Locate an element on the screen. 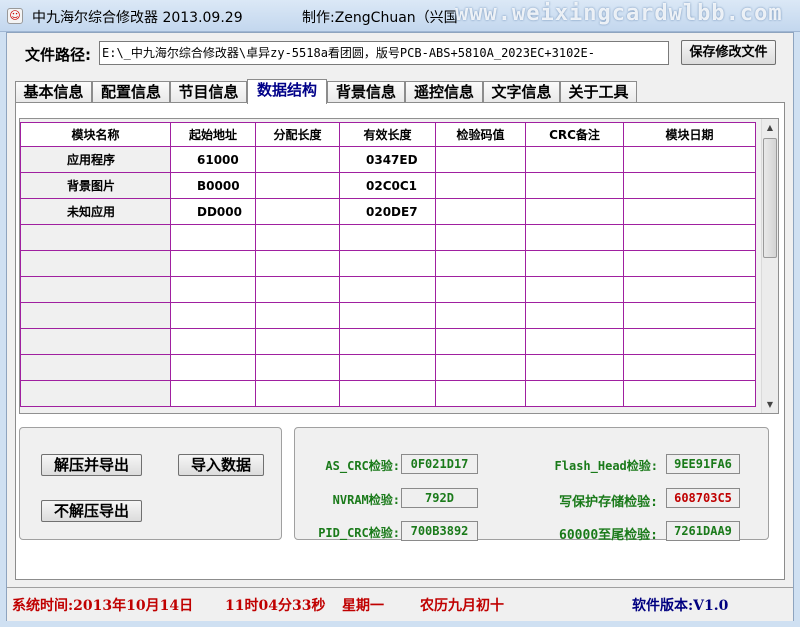 The image size is (800, 627). tab-data-structure: 数据结构 is located at coordinates (287, 91).